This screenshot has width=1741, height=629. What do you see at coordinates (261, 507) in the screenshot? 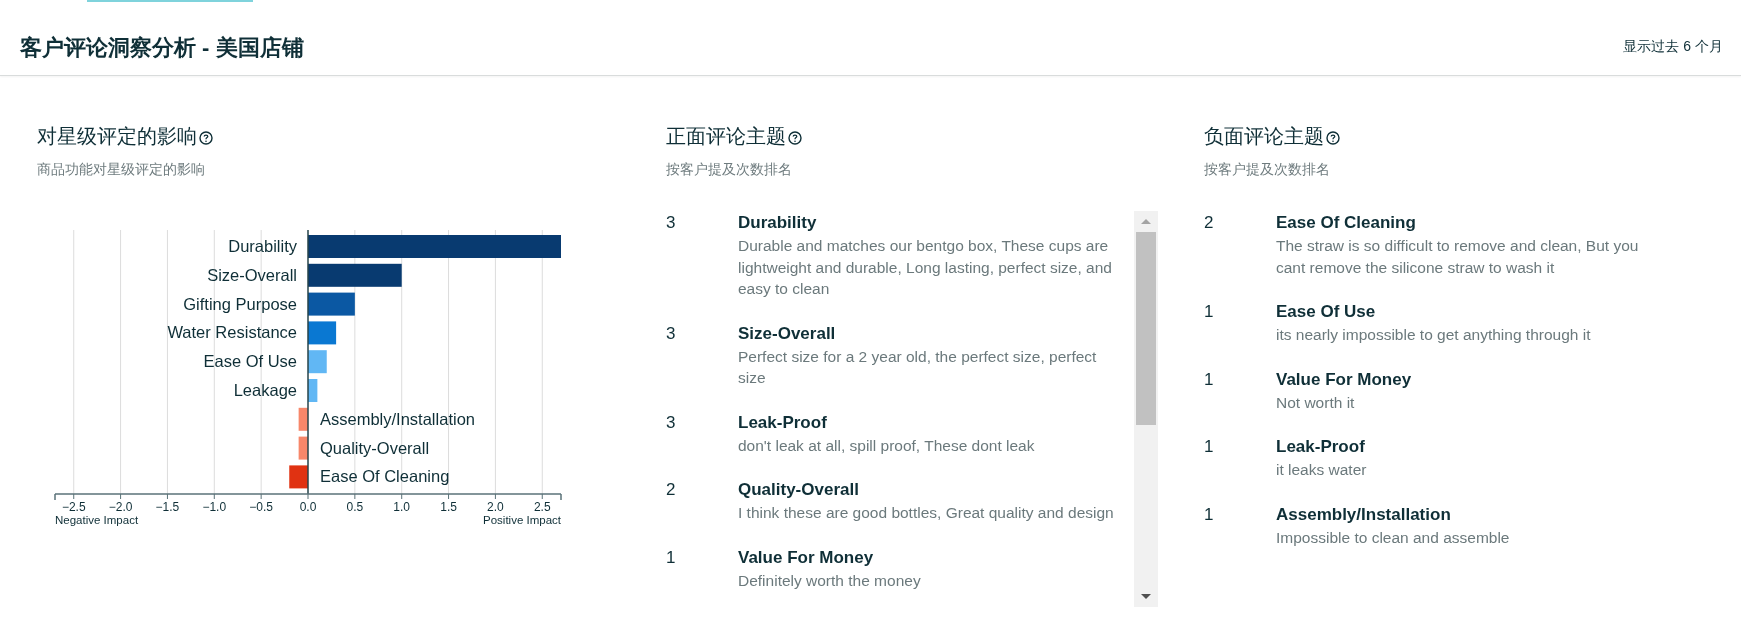
I see `tick-label: −0.5` at bounding box center [261, 507].